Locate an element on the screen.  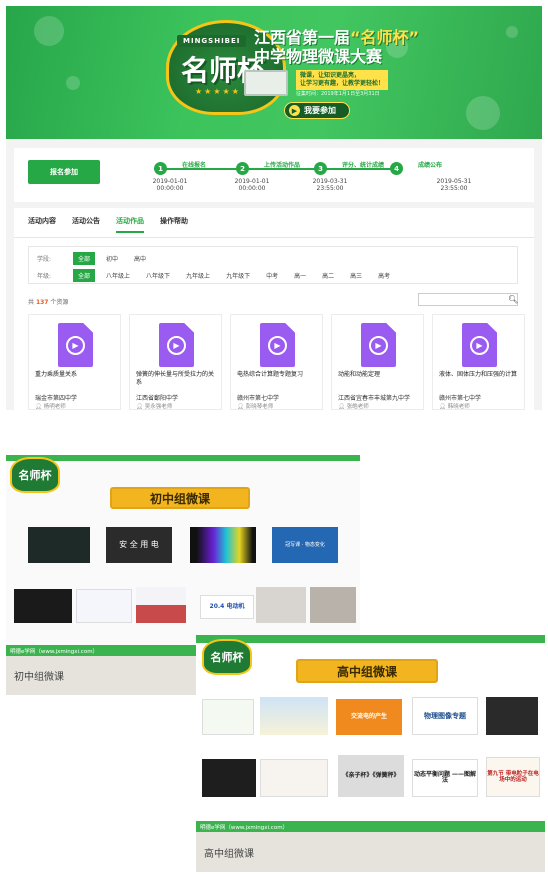
step-number: 2 is located at coordinates (242, 168).